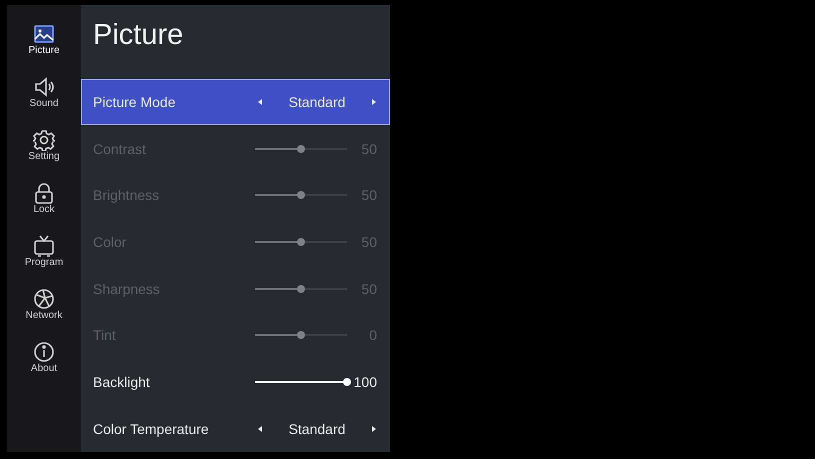 This screenshot has width=815, height=459. What do you see at coordinates (44, 299) in the screenshot?
I see `globe-icon` at bounding box center [44, 299].